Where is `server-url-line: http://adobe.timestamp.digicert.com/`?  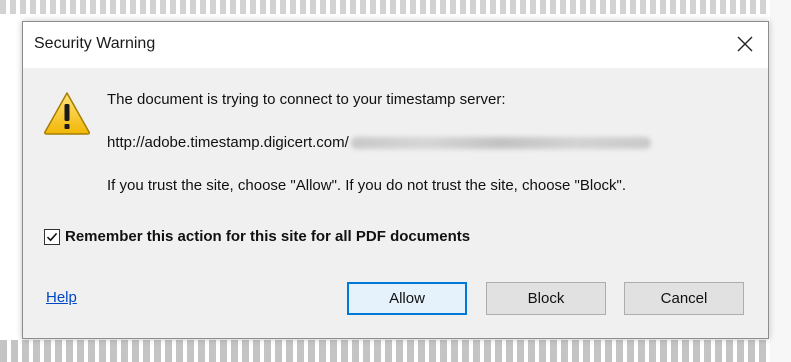 server-url-line: http://adobe.timestamp.digicert.com/ is located at coordinates (379, 142).